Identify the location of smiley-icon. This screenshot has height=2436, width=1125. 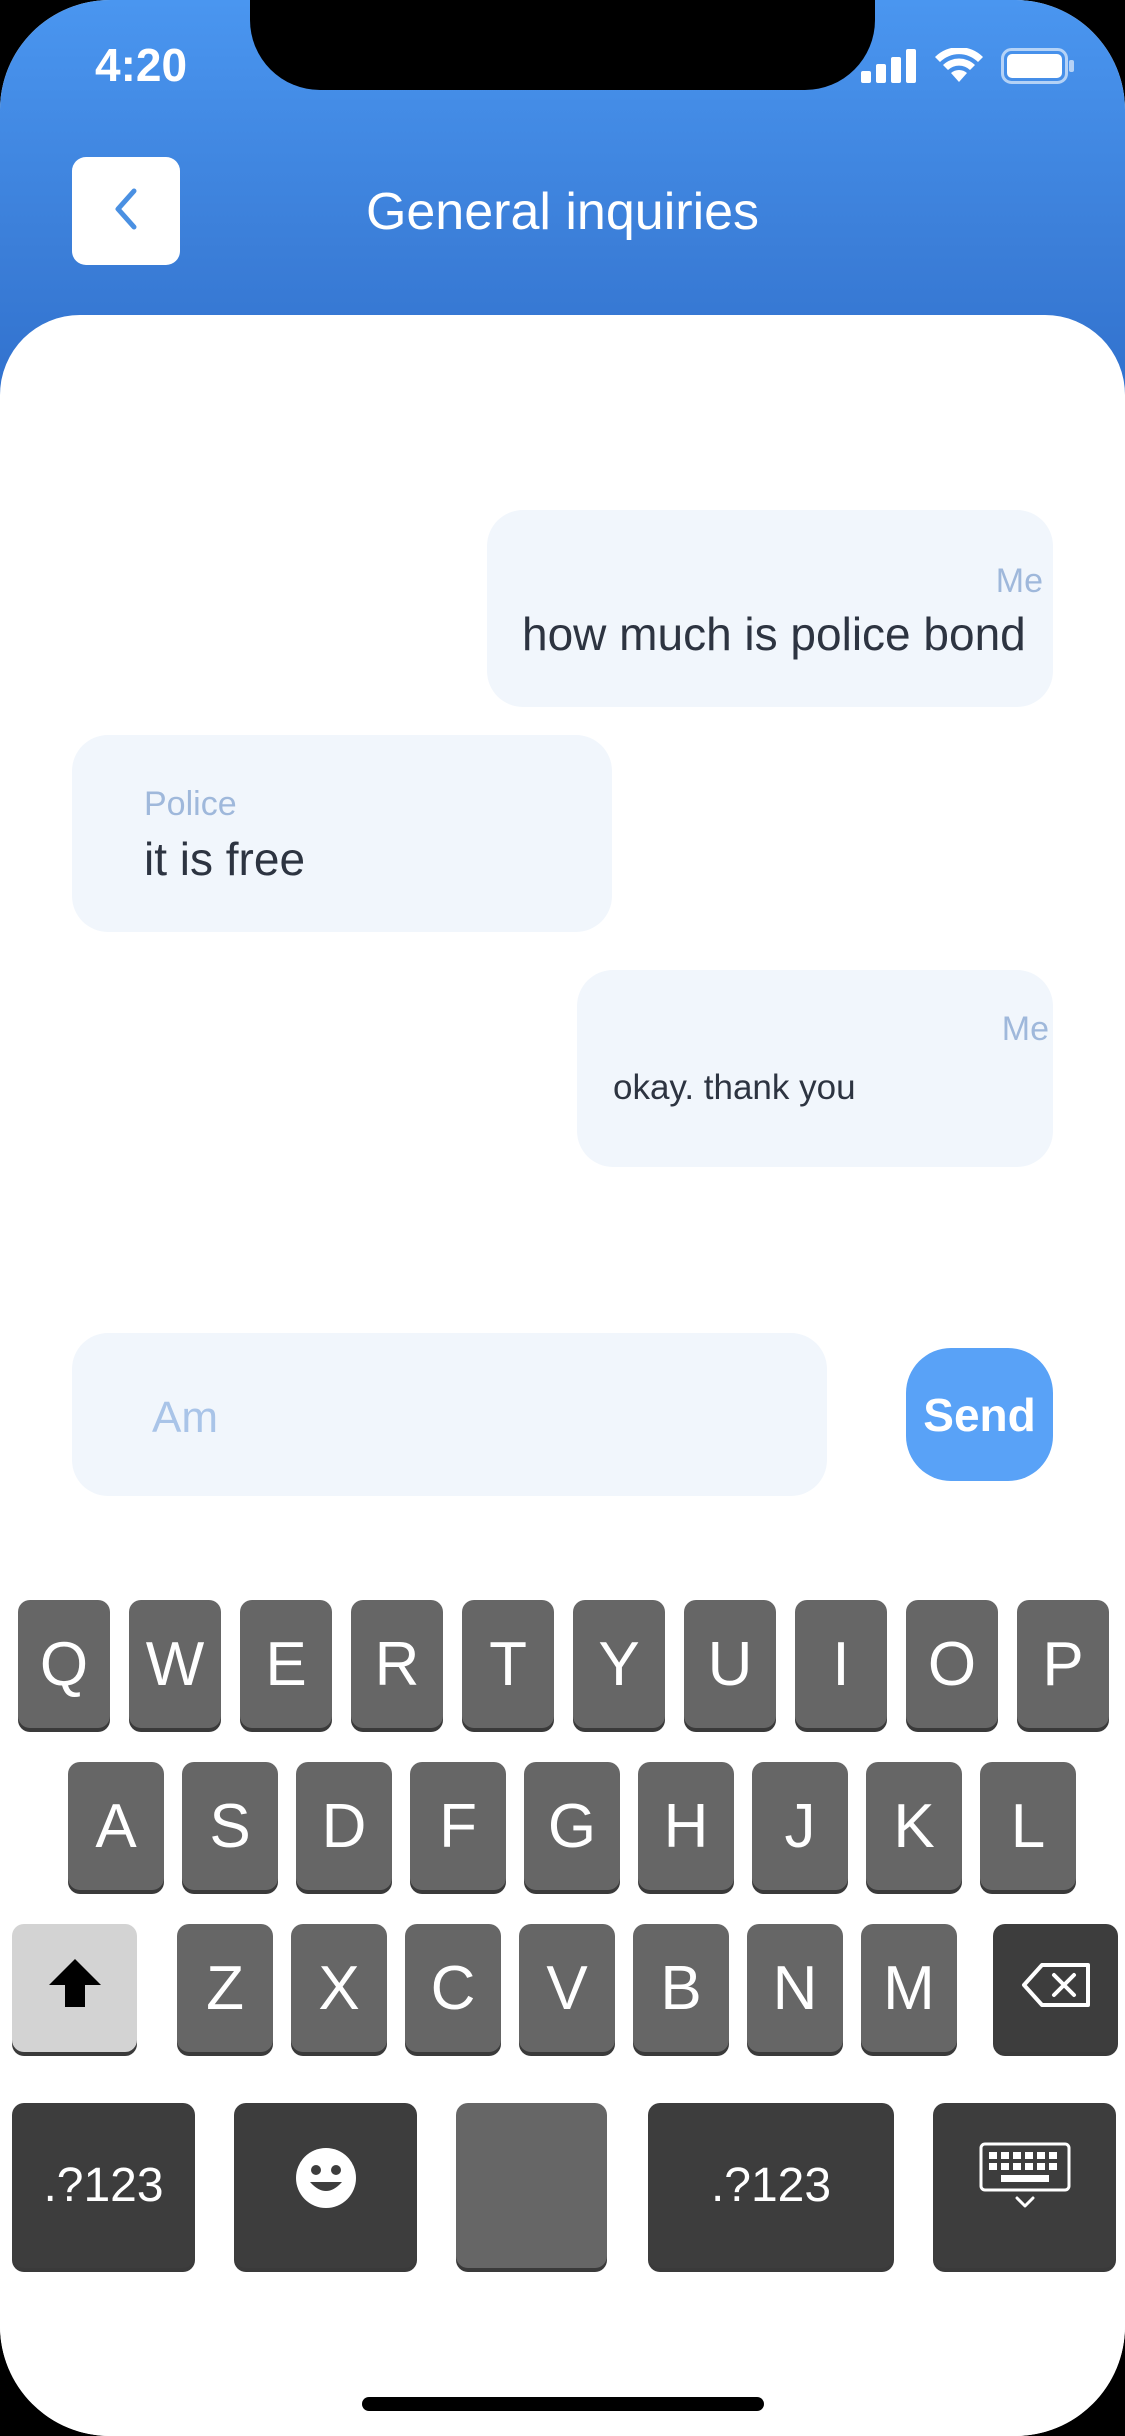
(326, 2185).